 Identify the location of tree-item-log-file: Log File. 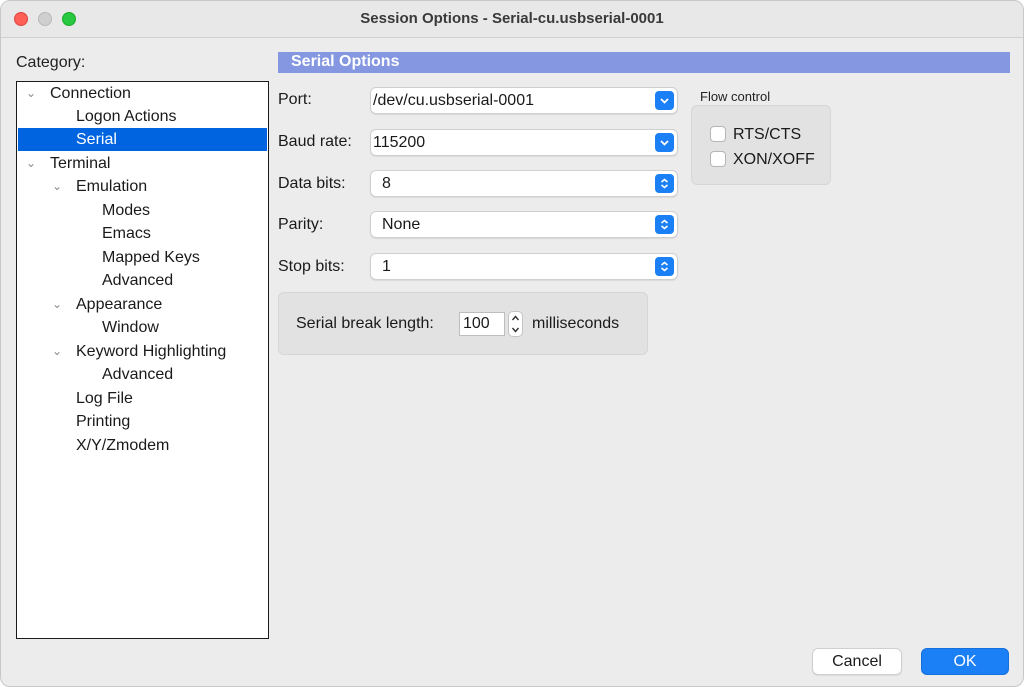
(142, 398).